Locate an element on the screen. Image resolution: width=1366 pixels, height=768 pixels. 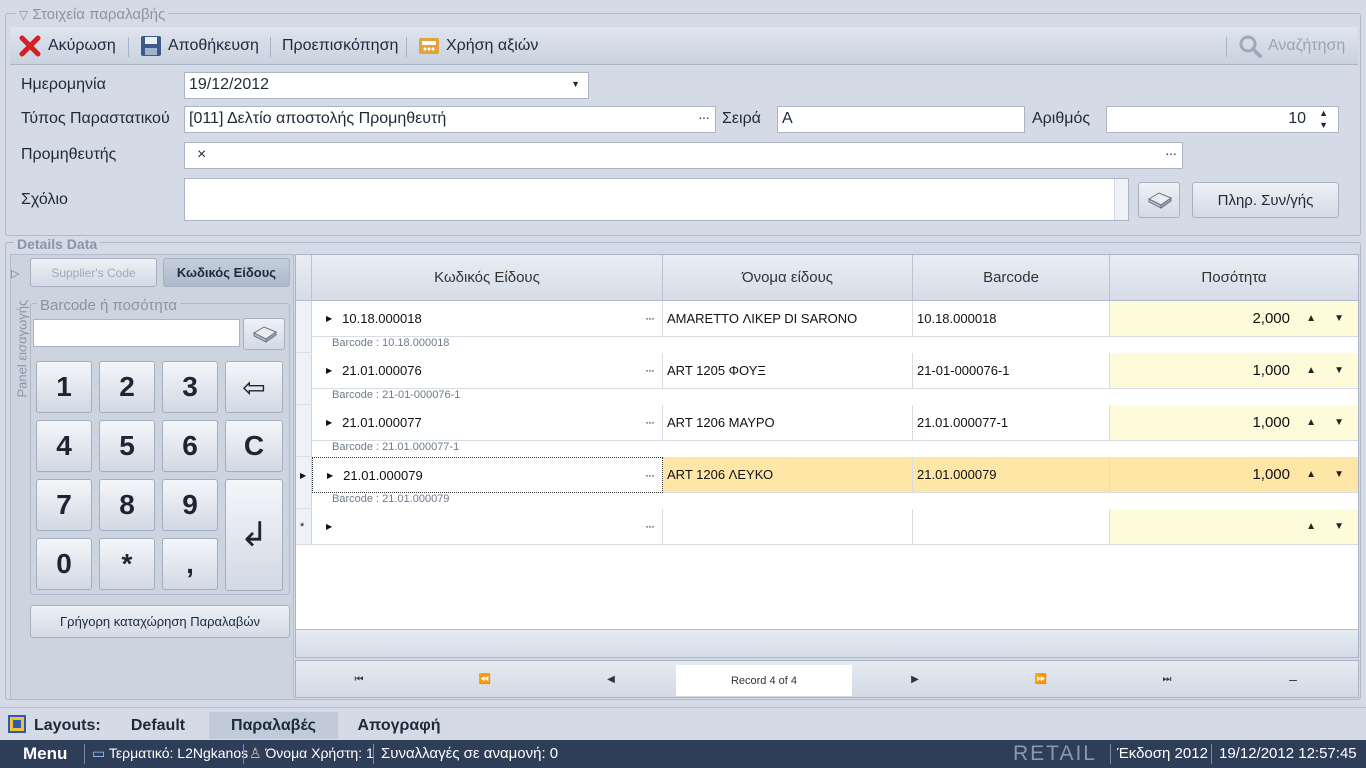
key-1: 1 is located at coordinates (64, 387).